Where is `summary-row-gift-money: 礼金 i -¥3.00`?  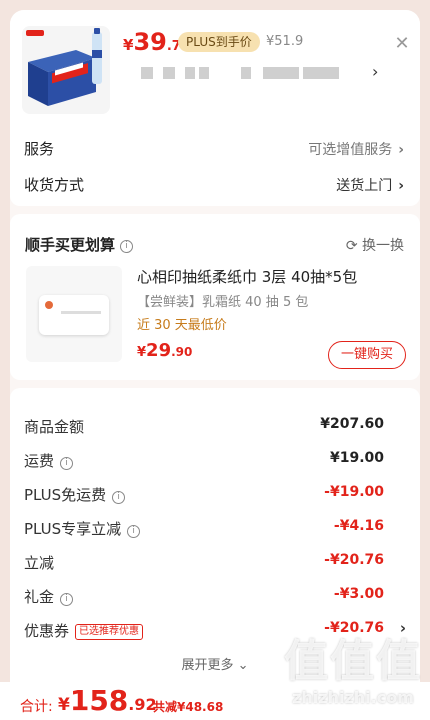
summary-row-gift-money: 礼金 i -¥3.00 is located at coordinates (215, 595).